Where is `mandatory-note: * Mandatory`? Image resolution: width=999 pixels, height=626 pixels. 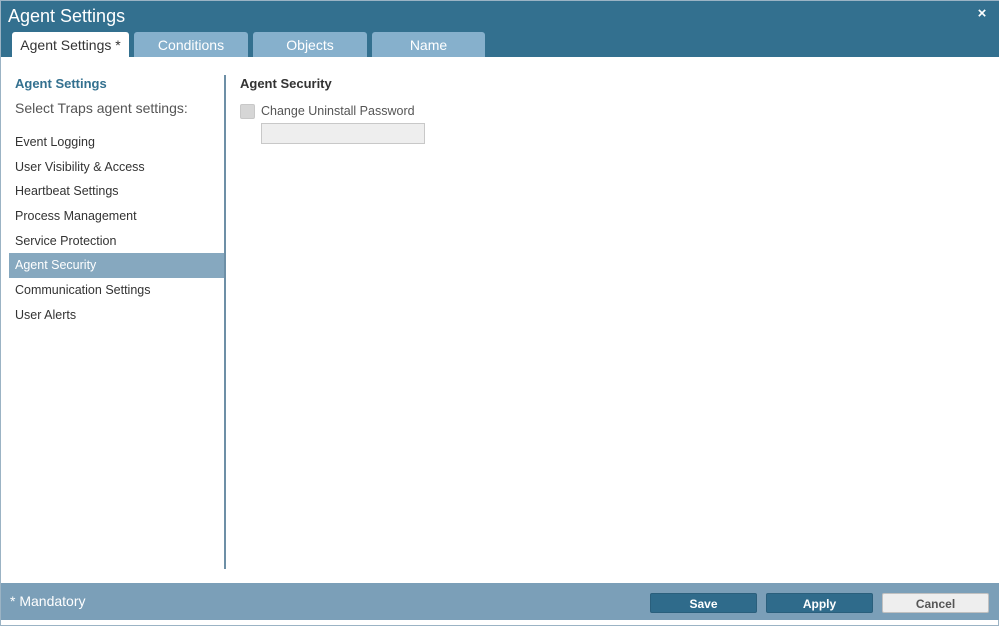
mandatory-note: * Mandatory is located at coordinates (48, 601).